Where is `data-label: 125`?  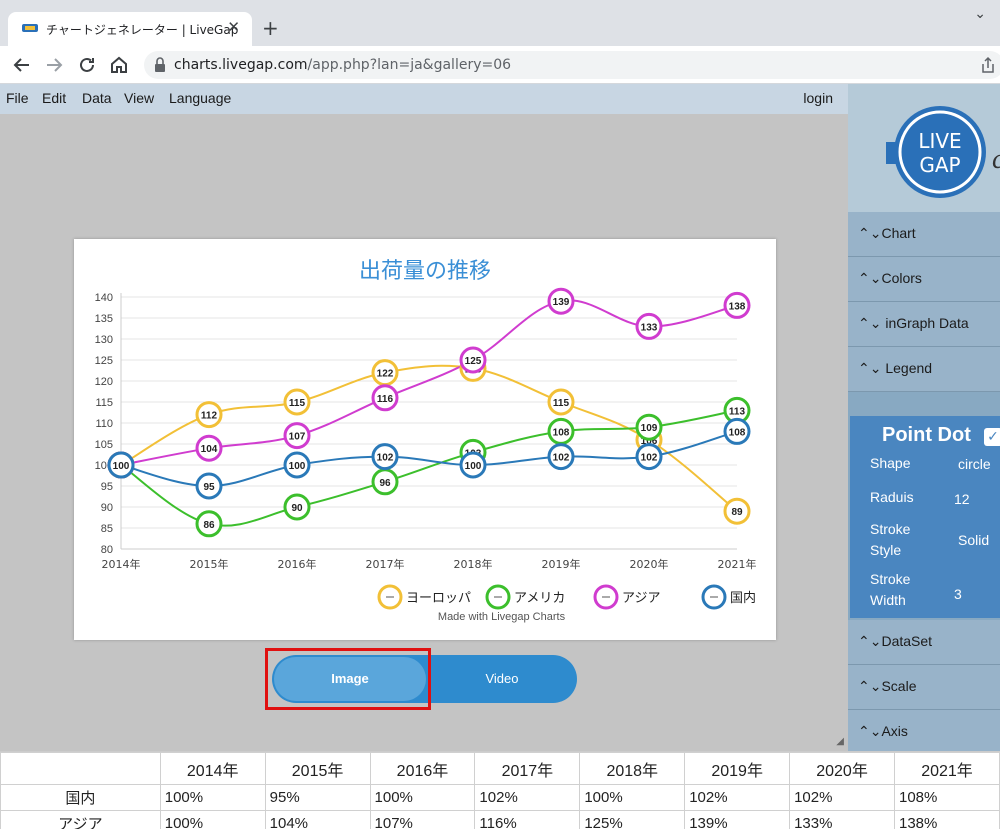 data-label: 125 is located at coordinates (473, 361).